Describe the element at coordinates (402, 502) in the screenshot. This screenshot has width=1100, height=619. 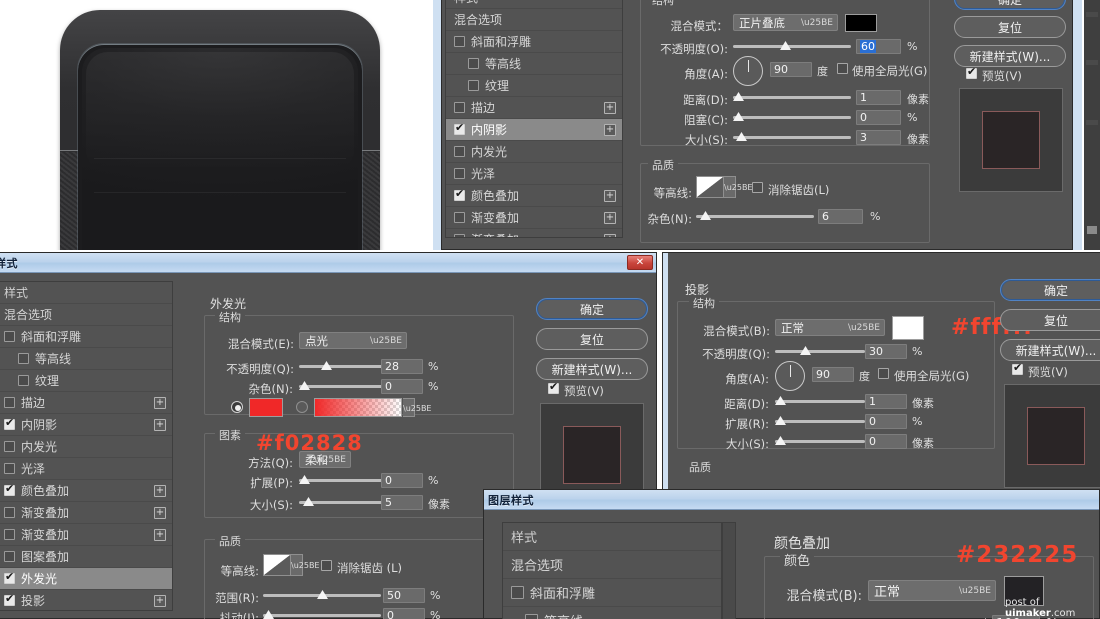
I see `size-value-input: 5` at that location.